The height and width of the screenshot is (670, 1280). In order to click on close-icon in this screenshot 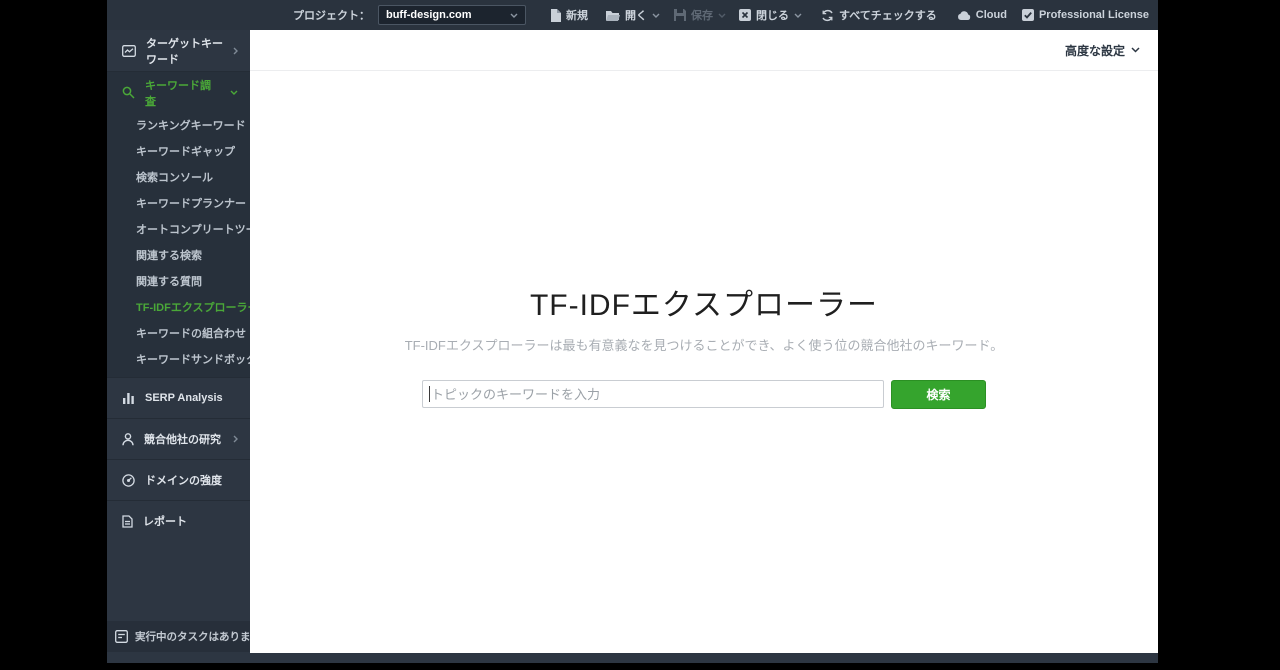, I will do `click(744, 15)`.